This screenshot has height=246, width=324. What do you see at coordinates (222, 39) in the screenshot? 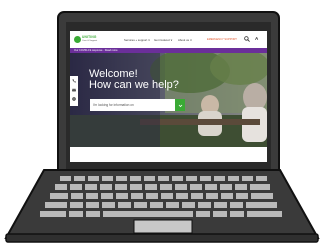
I see `emergency-support-link: EMERGENCY SUPPORT` at bounding box center [222, 39].